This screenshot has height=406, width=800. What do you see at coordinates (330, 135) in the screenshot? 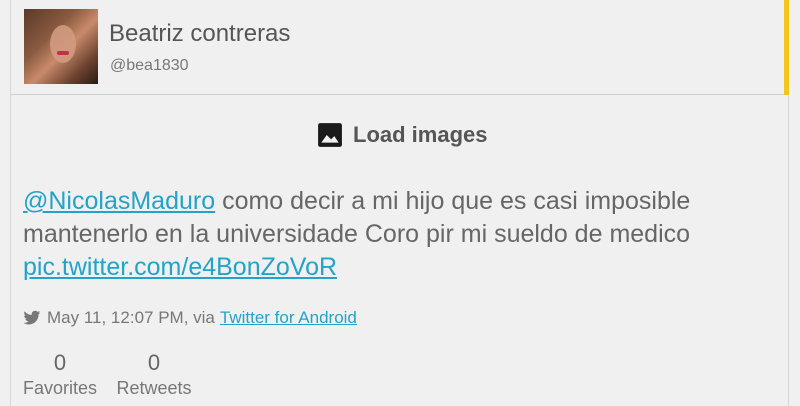
I see `image-icon` at bounding box center [330, 135].